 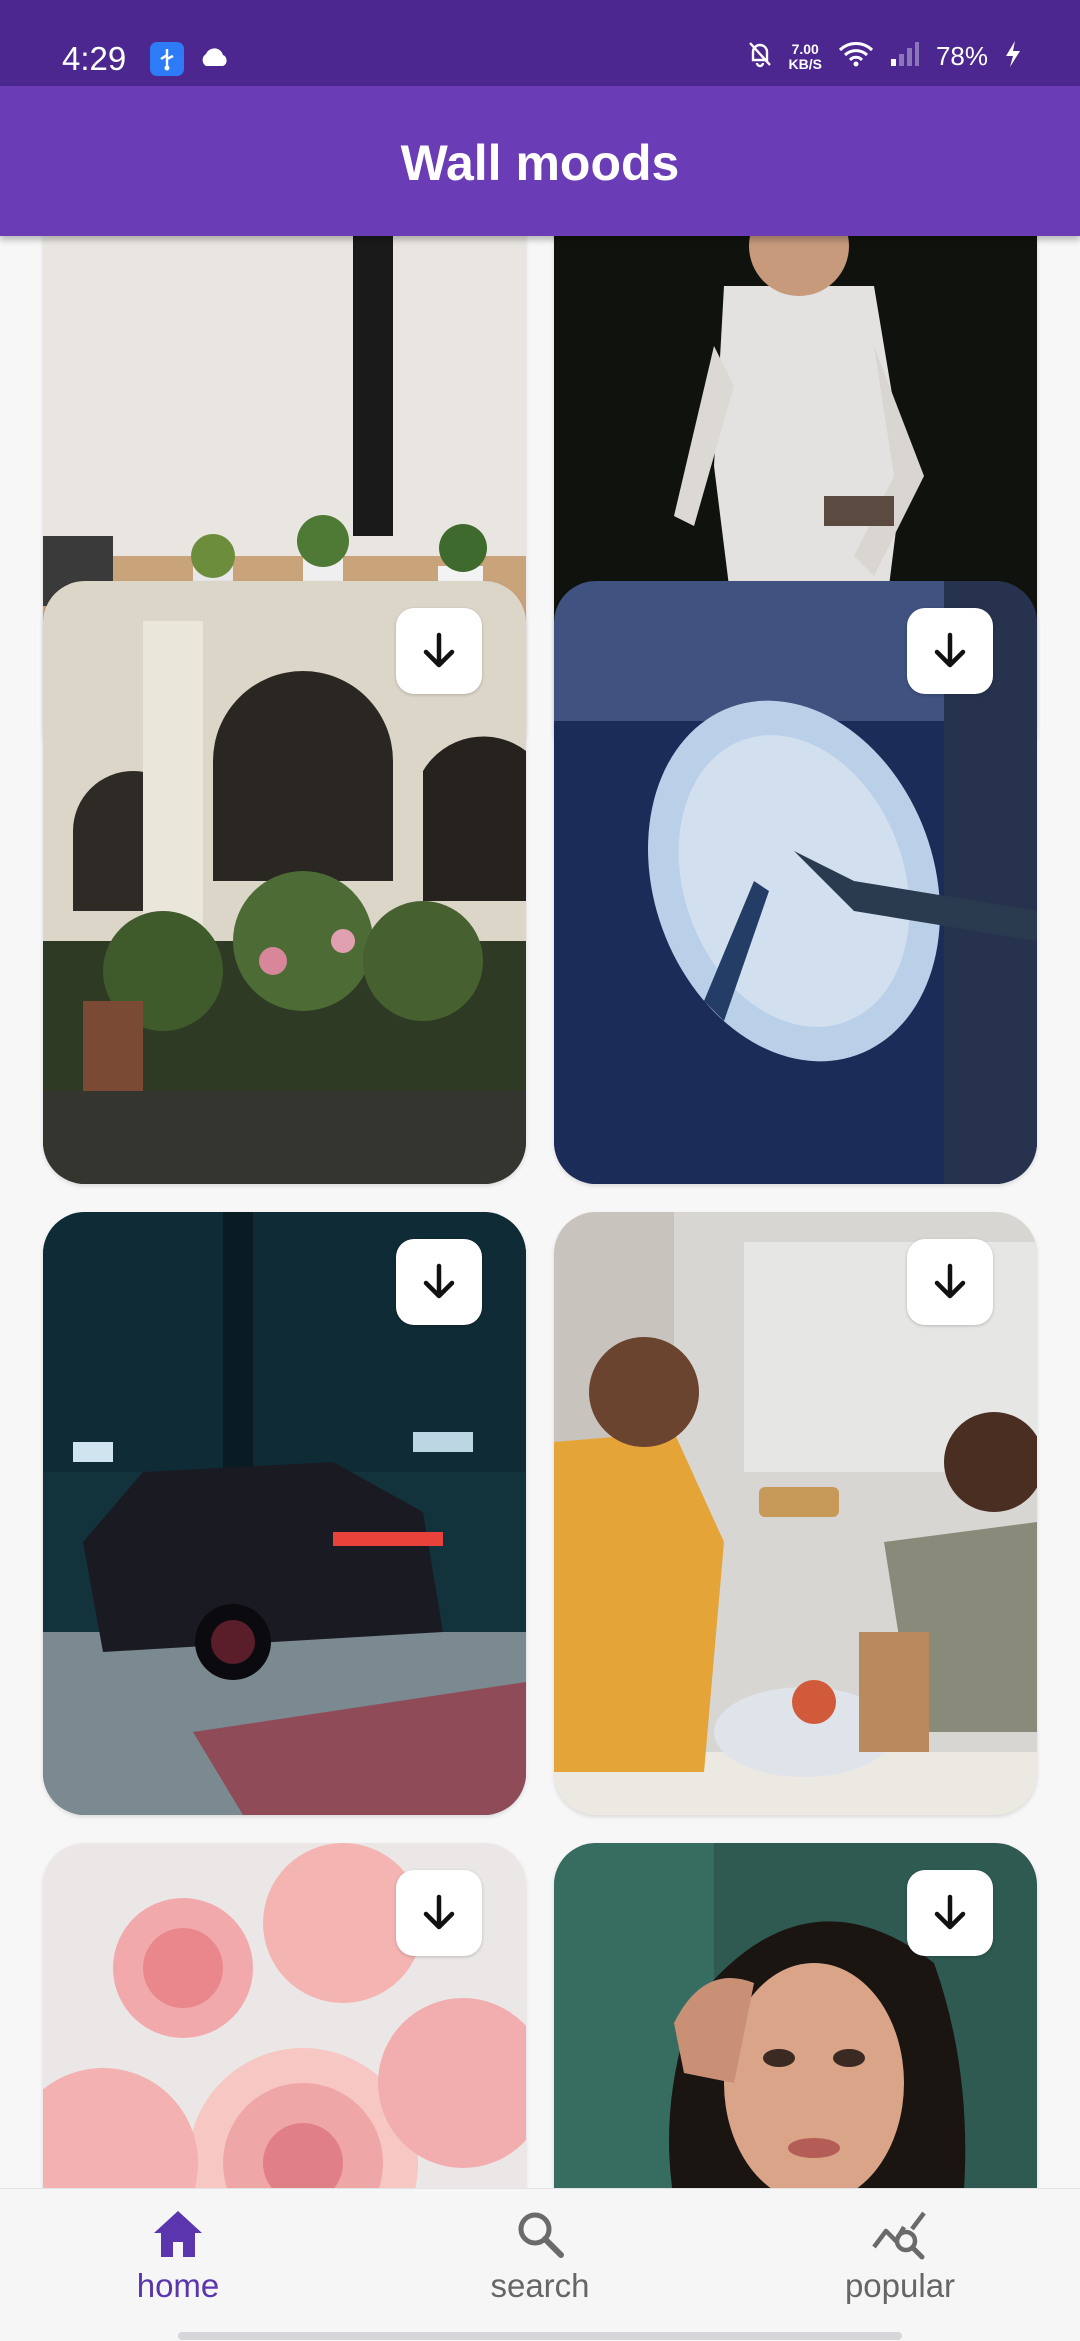 I want to click on status-left-icons, so click(x=190, y=59).